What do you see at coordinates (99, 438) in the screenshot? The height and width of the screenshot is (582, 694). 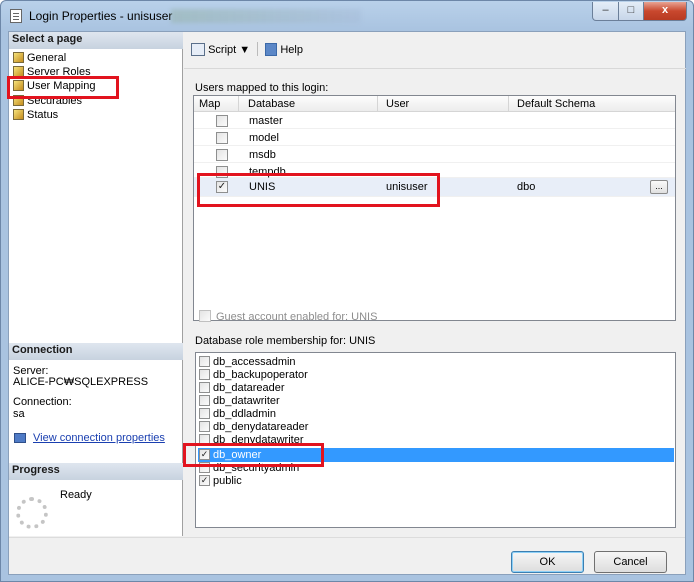 I see `view-connection-properties-link: View connection properties` at bounding box center [99, 438].